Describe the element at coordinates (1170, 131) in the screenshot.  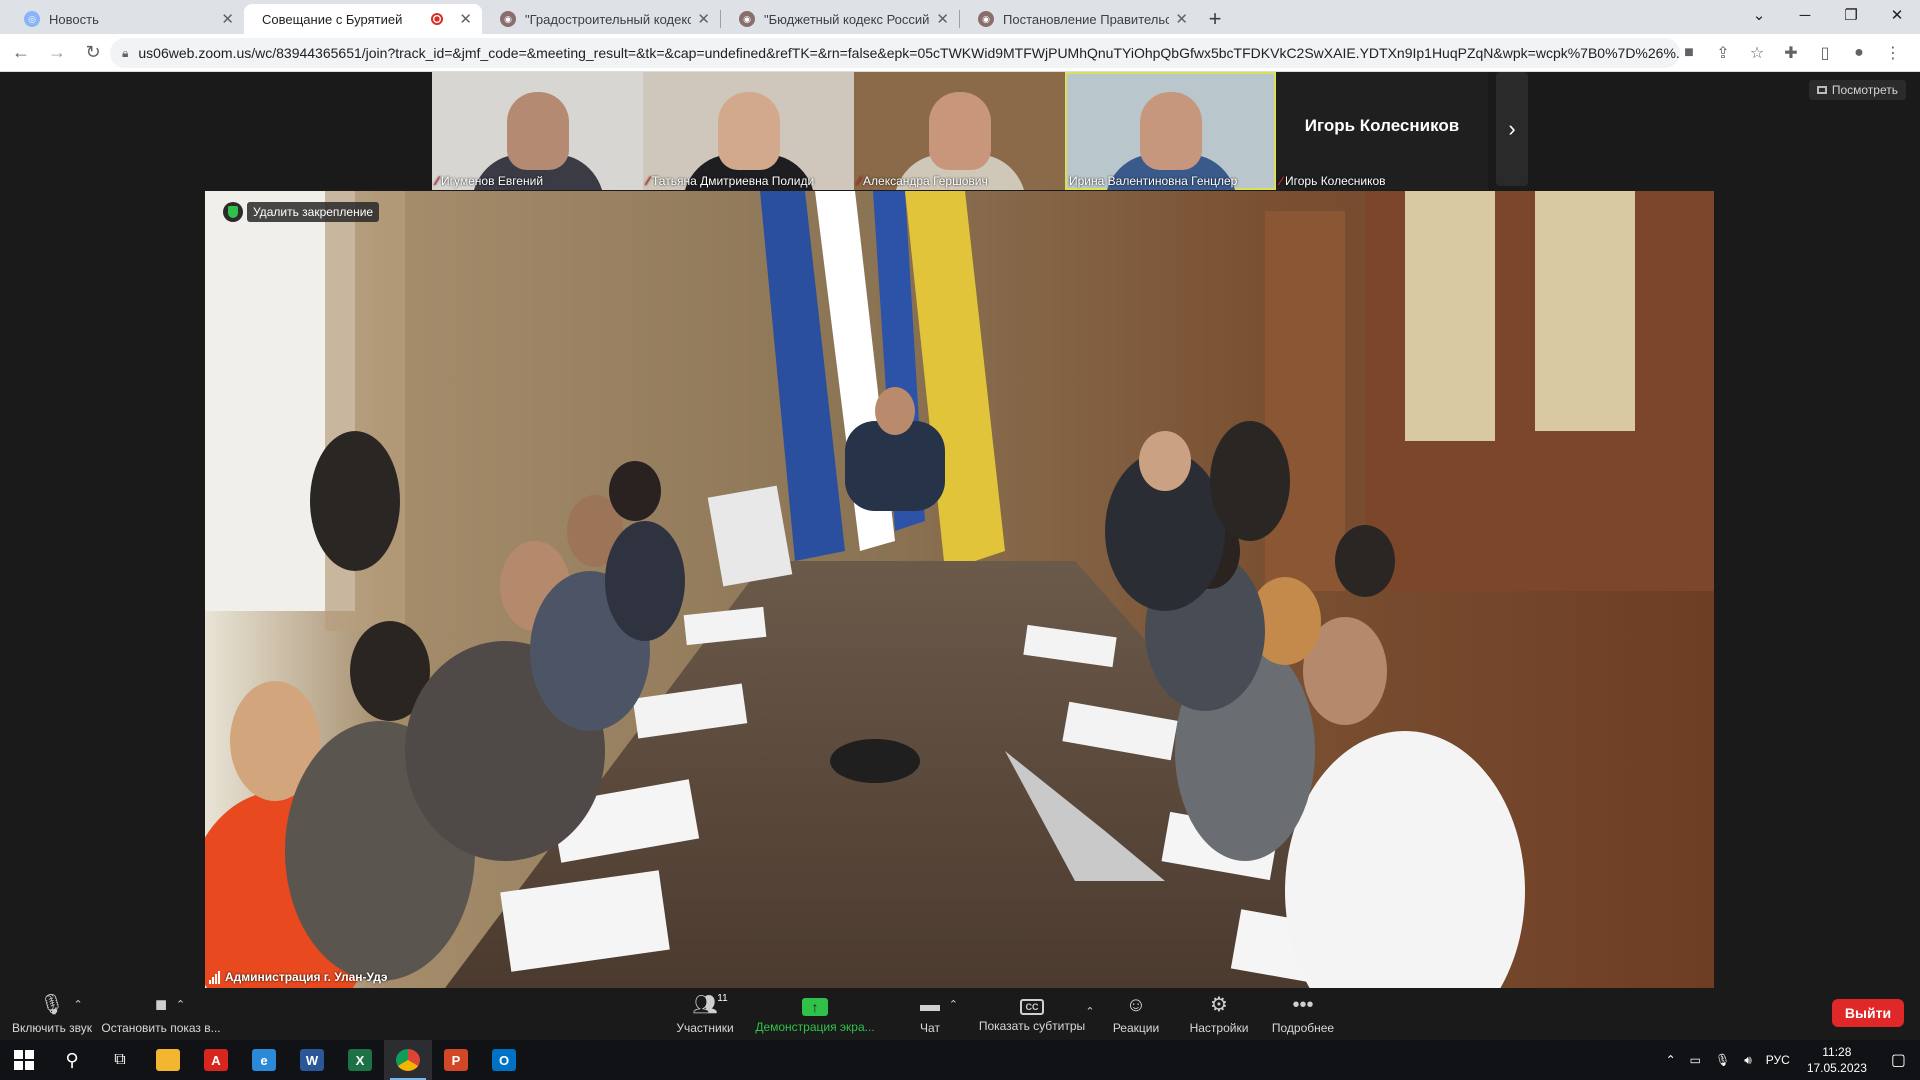
I see `participant-tile-active-speaker: Ирина Валентиновна Генцлер` at that location.